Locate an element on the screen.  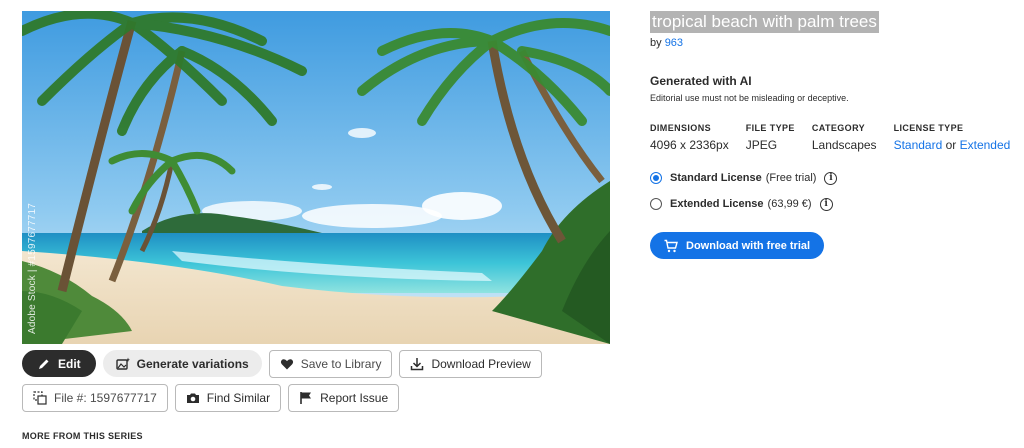
generate-variations-label: Generate variations is located at coordinates (192, 363).